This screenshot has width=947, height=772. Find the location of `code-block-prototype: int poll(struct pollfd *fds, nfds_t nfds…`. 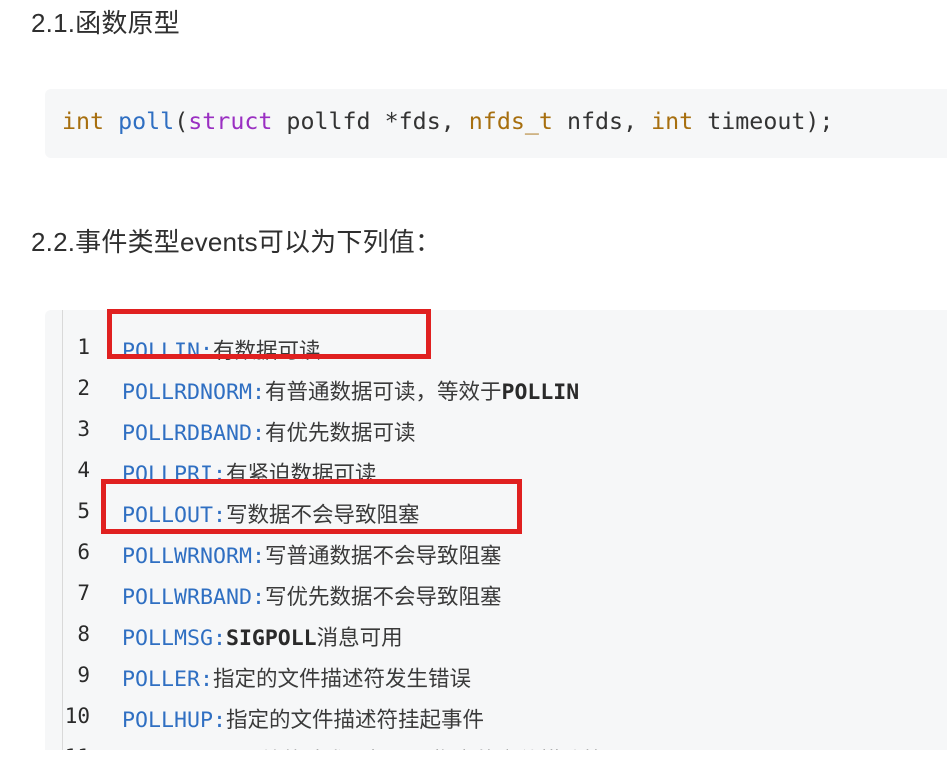

code-block-prototype: int poll(struct pollfd *fds, nfds_t nfds… is located at coordinates (496, 123).